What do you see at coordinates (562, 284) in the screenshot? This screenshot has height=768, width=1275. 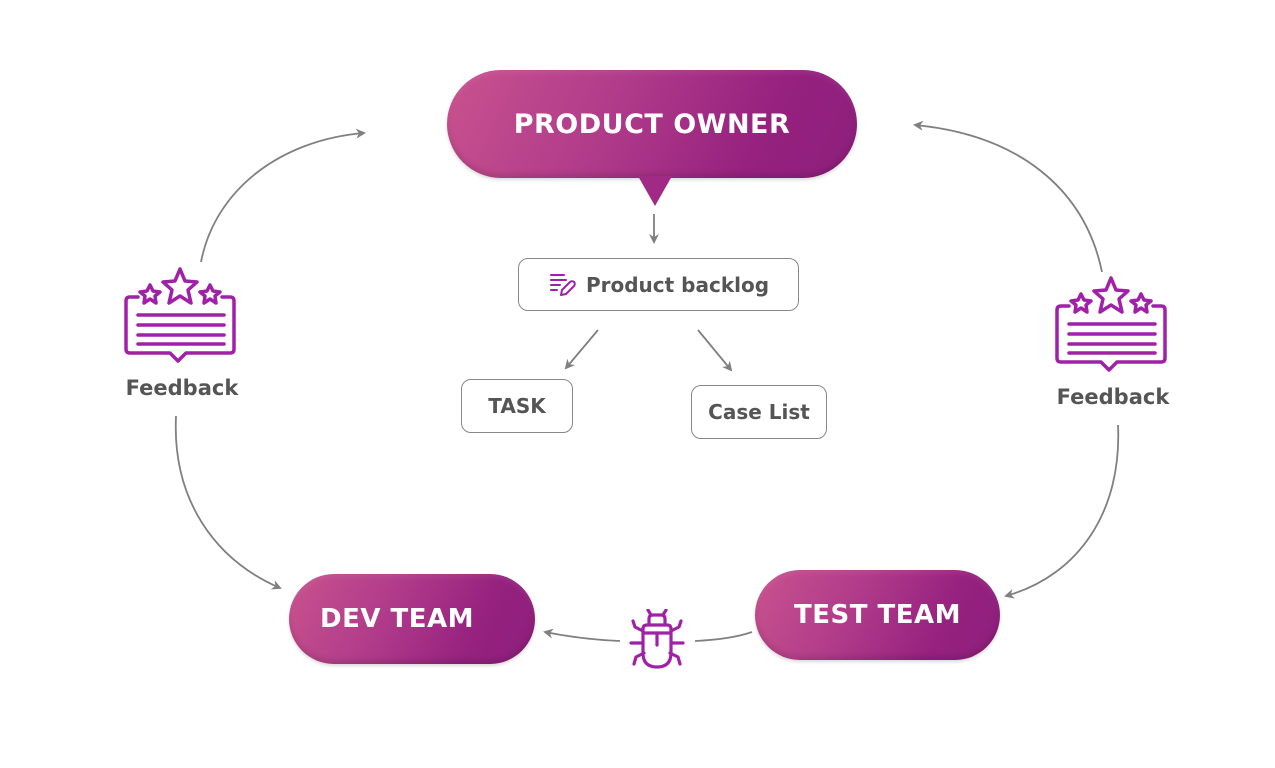 I see `list-edit-icon` at bounding box center [562, 284].